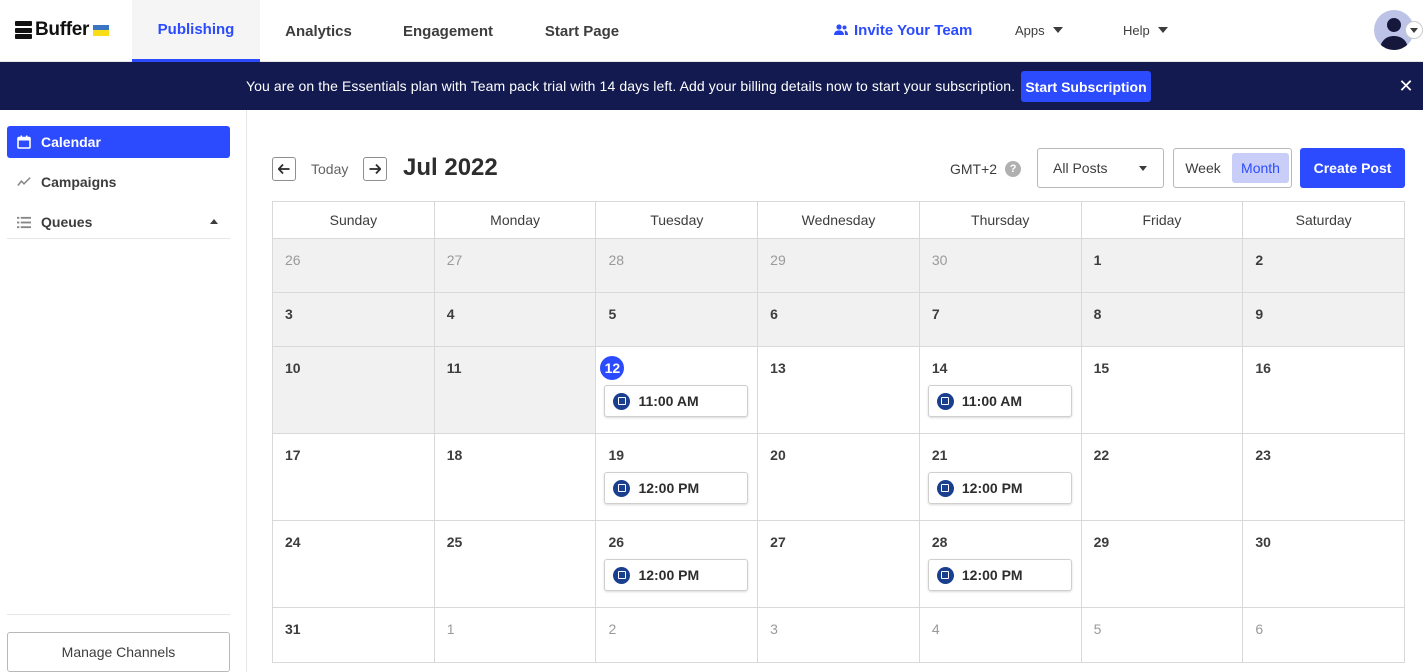  Describe the element at coordinates (582, 31) in the screenshot. I see `tab-start-page: Start Page` at that location.